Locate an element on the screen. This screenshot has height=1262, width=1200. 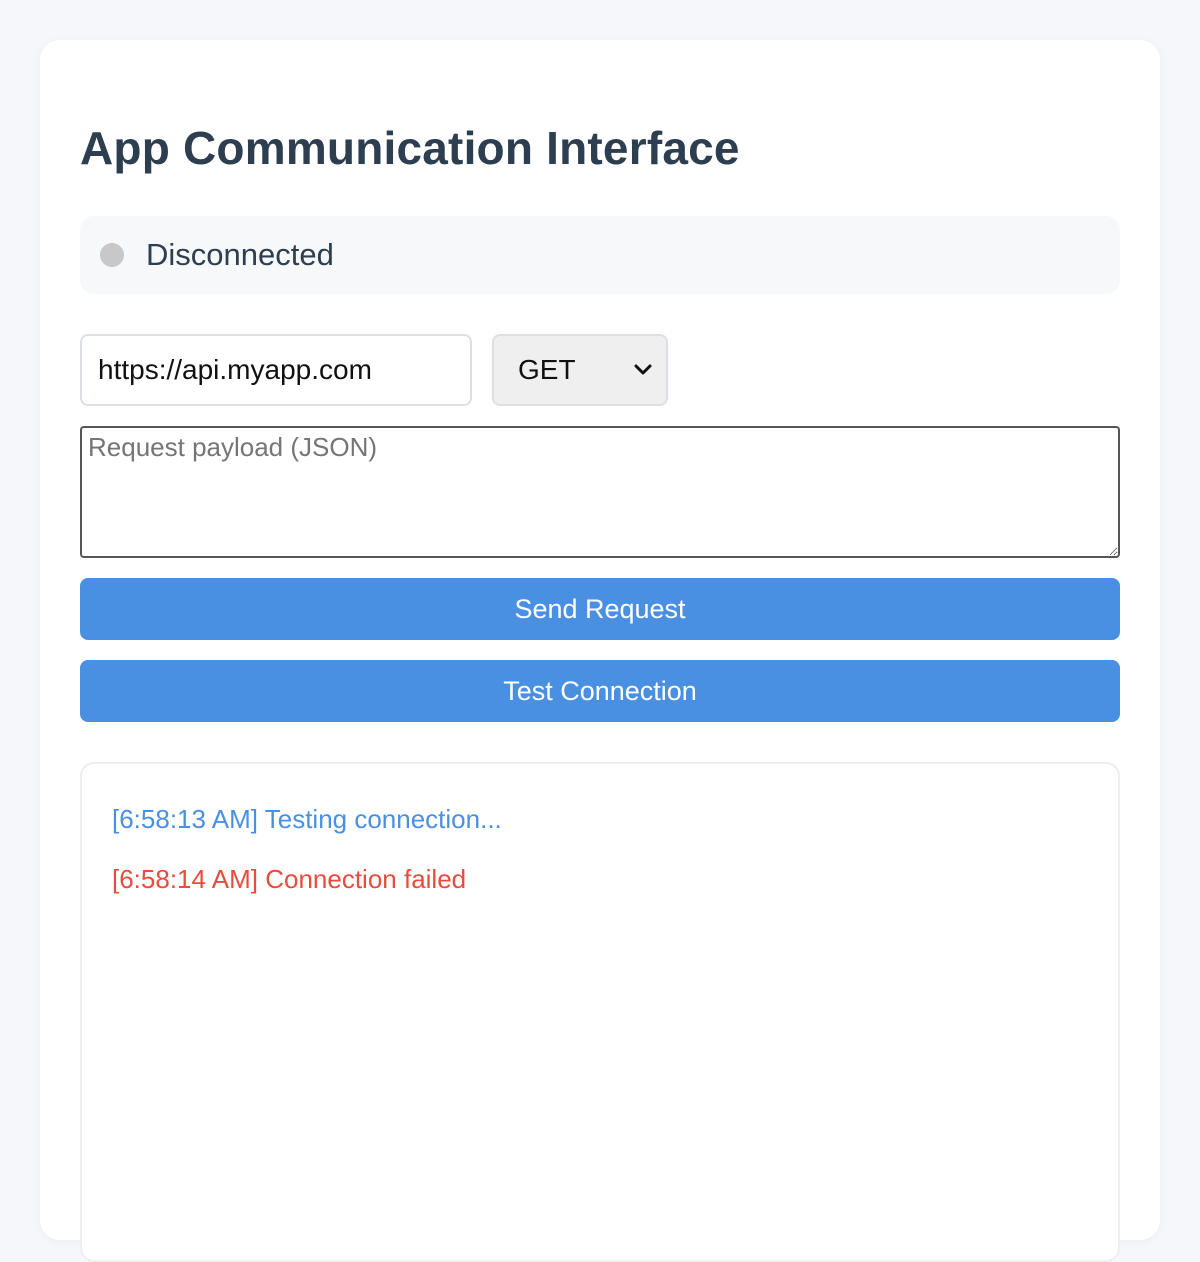
connection-status-bar: Disconnected is located at coordinates (600, 255).